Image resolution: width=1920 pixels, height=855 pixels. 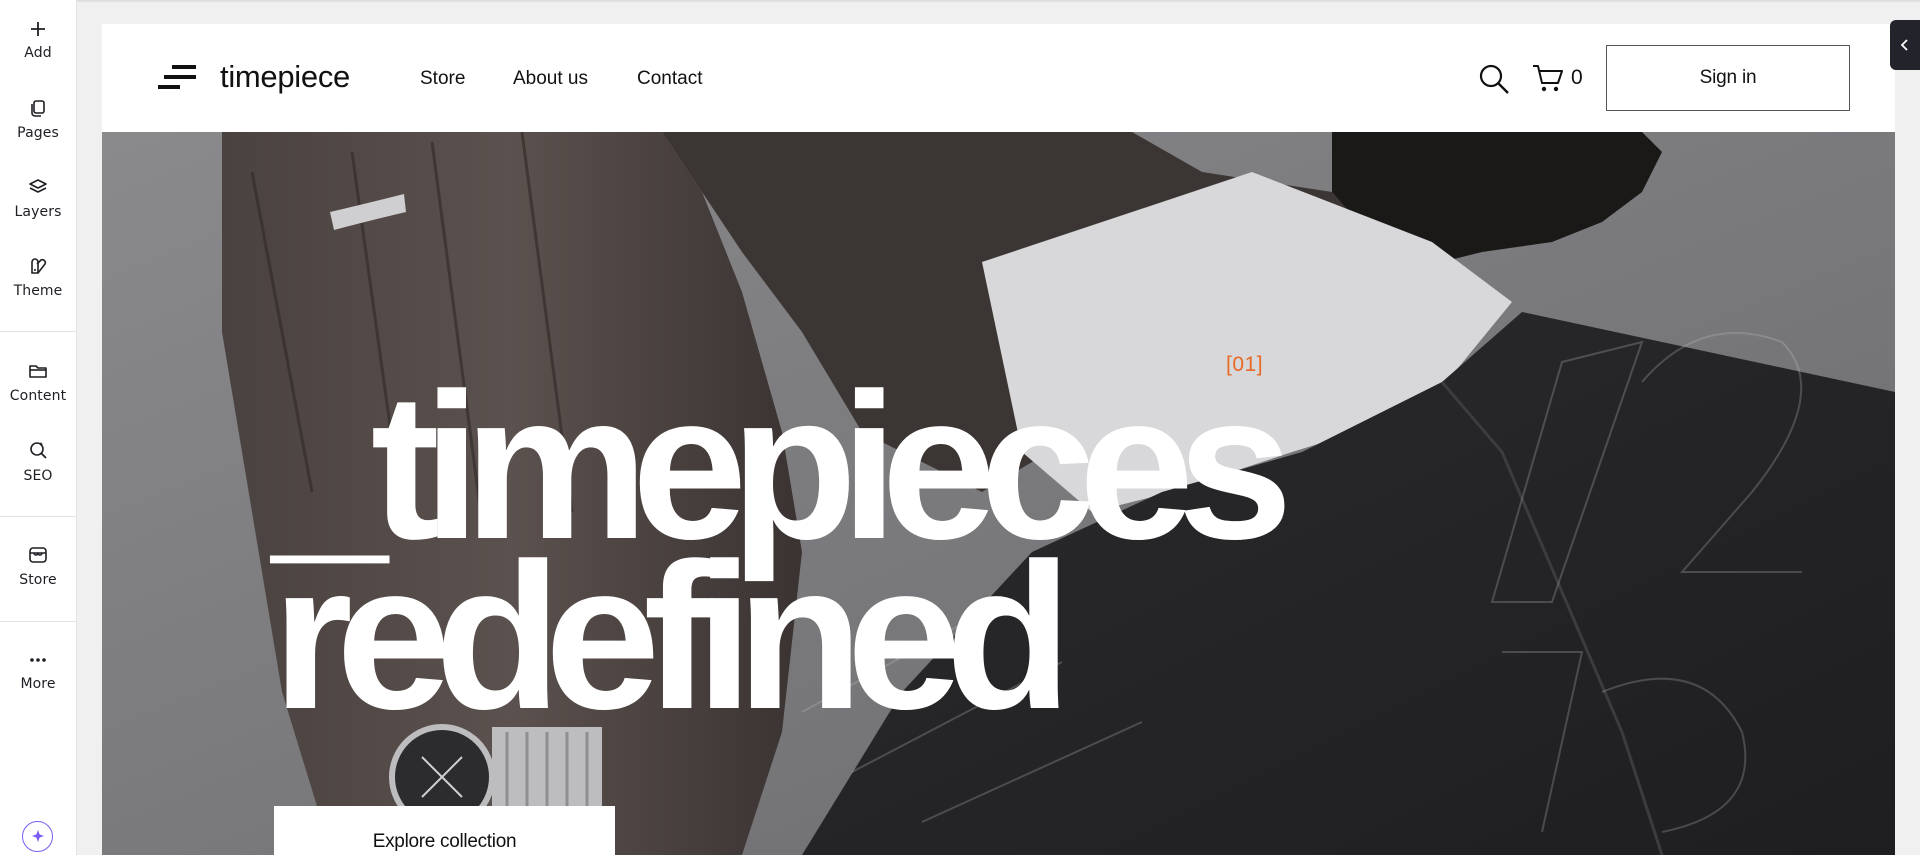 What do you see at coordinates (38, 53) in the screenshot?
I see `rail-add-label: Add` at bounding box center [38, 53].